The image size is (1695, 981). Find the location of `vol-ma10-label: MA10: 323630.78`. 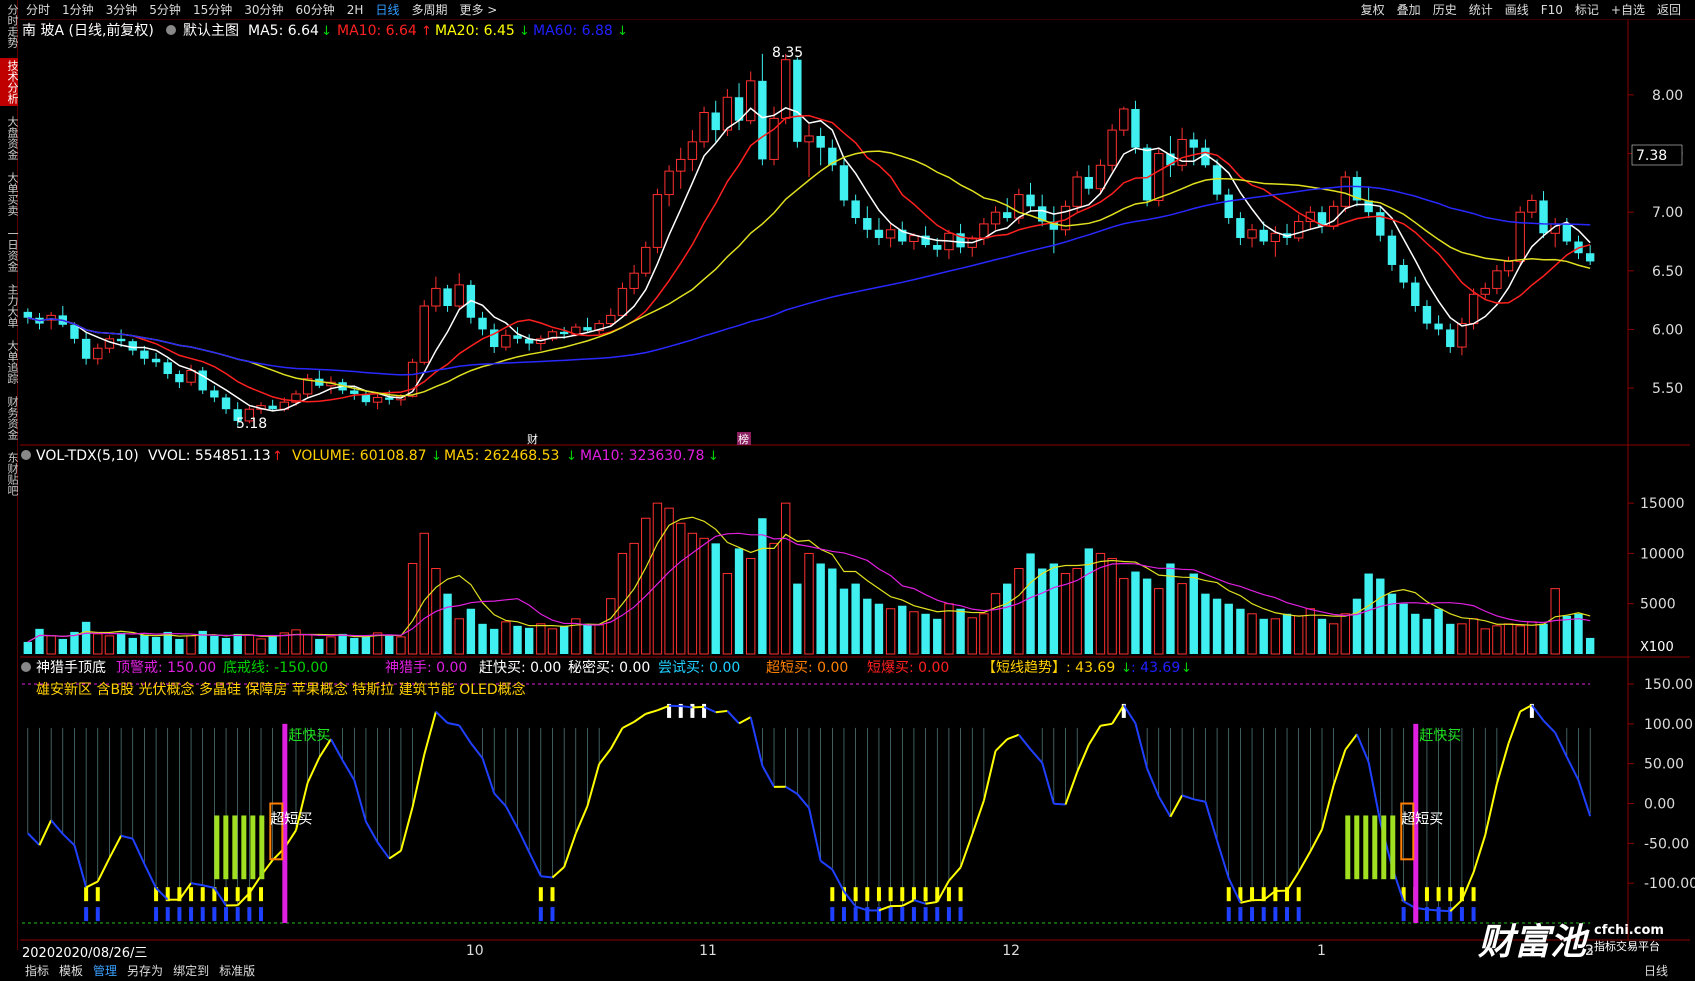

vol-ma10-label: MA10: 323630.78 is located at coordinates (642, 456).